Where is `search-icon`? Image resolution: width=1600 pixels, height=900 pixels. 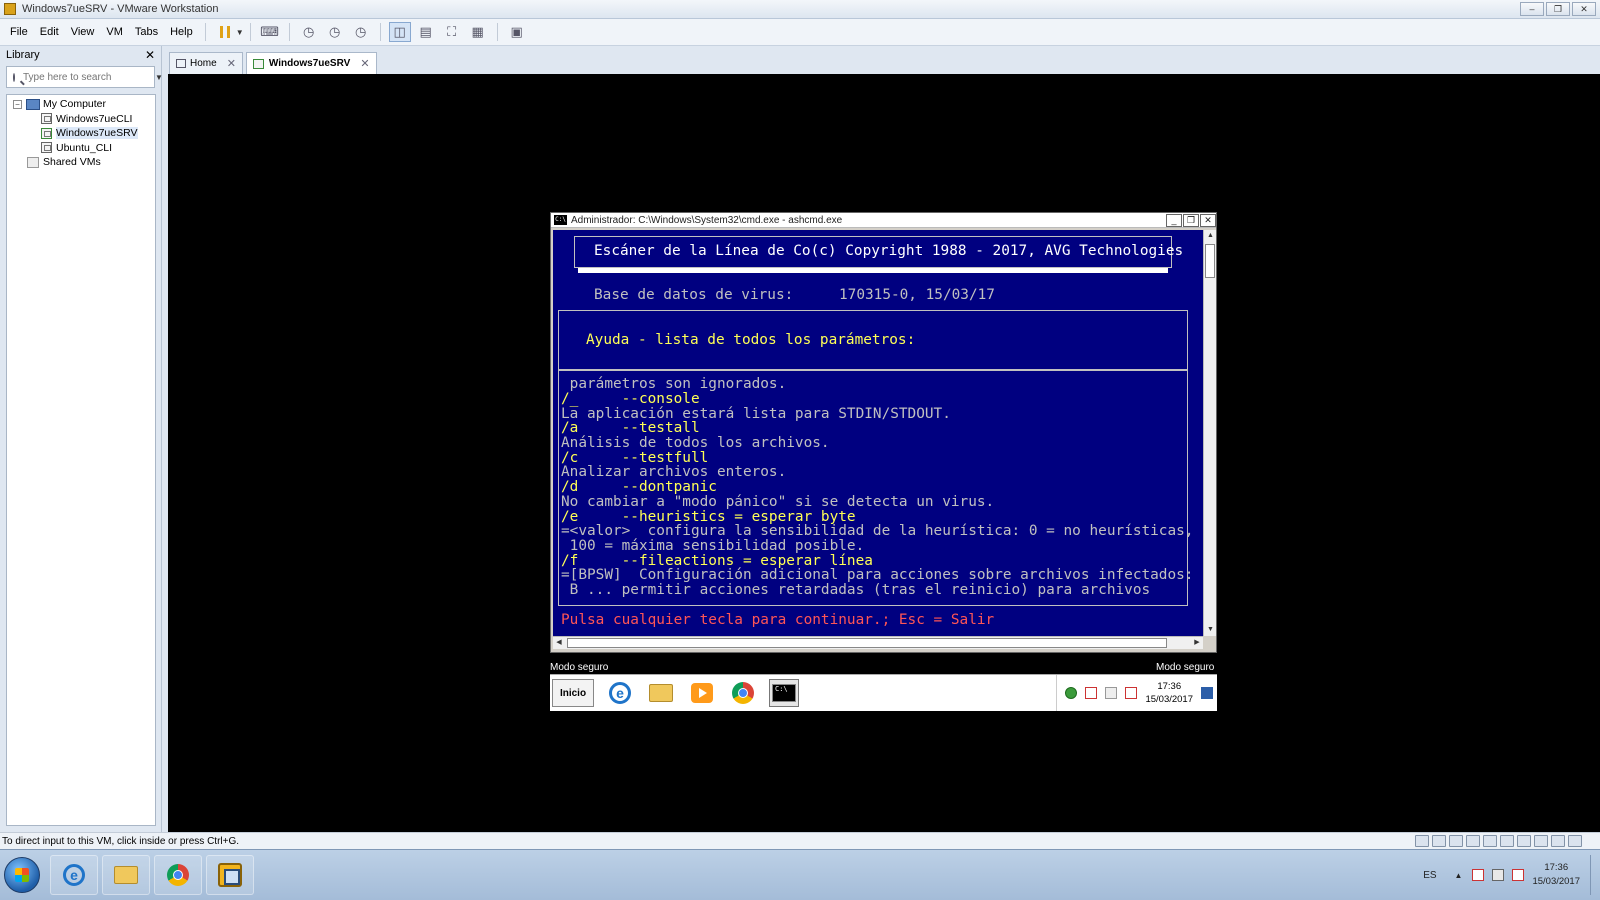
search-icon is located at coordinates (14, 77).